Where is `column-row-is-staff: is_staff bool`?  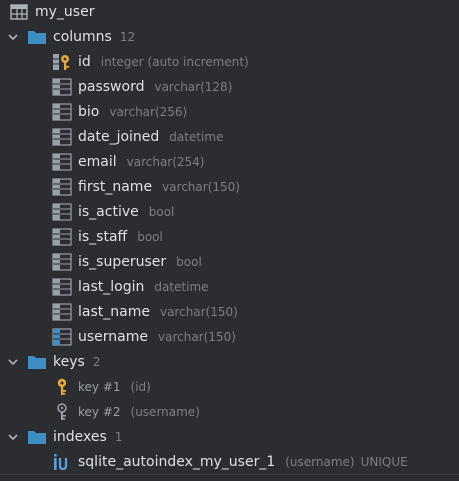 column-row-is-staff: is_staff bool is located at coordinates (229, 236).